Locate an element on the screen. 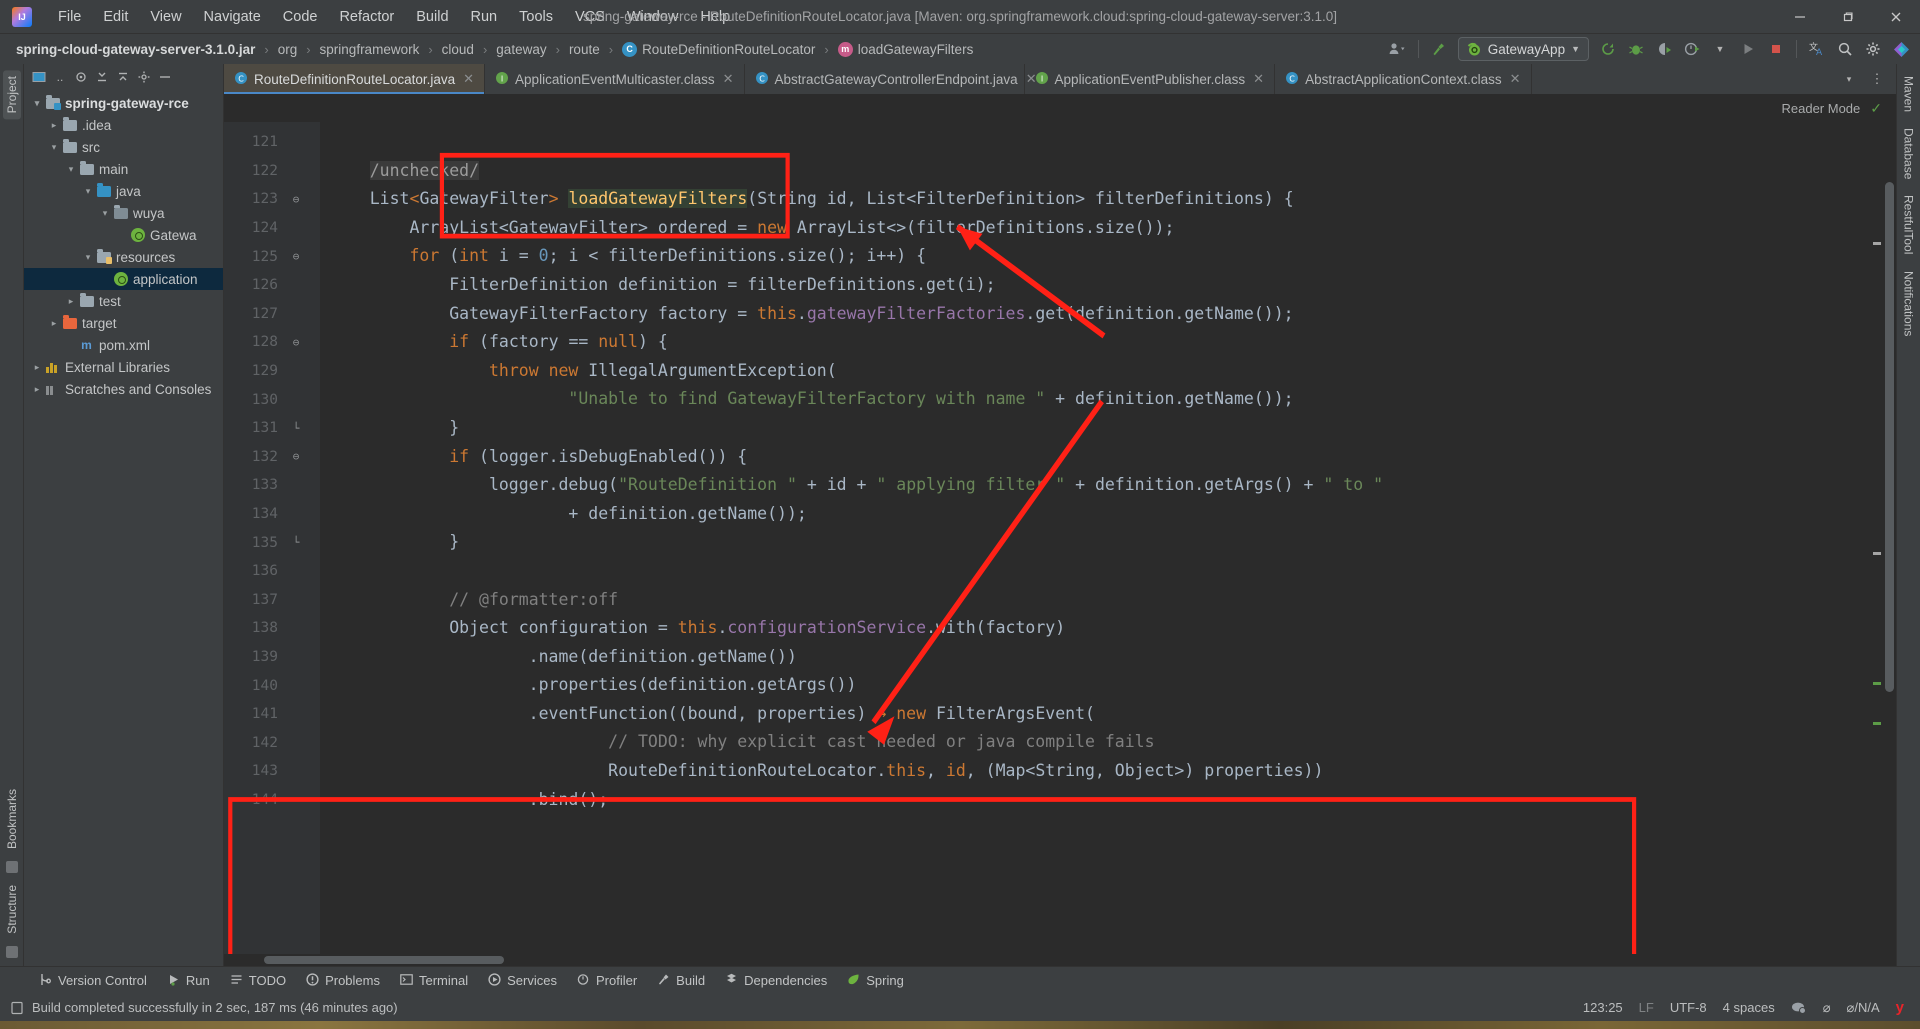  code-line: + definition.getName()); is located at coordinates (1108, 514).